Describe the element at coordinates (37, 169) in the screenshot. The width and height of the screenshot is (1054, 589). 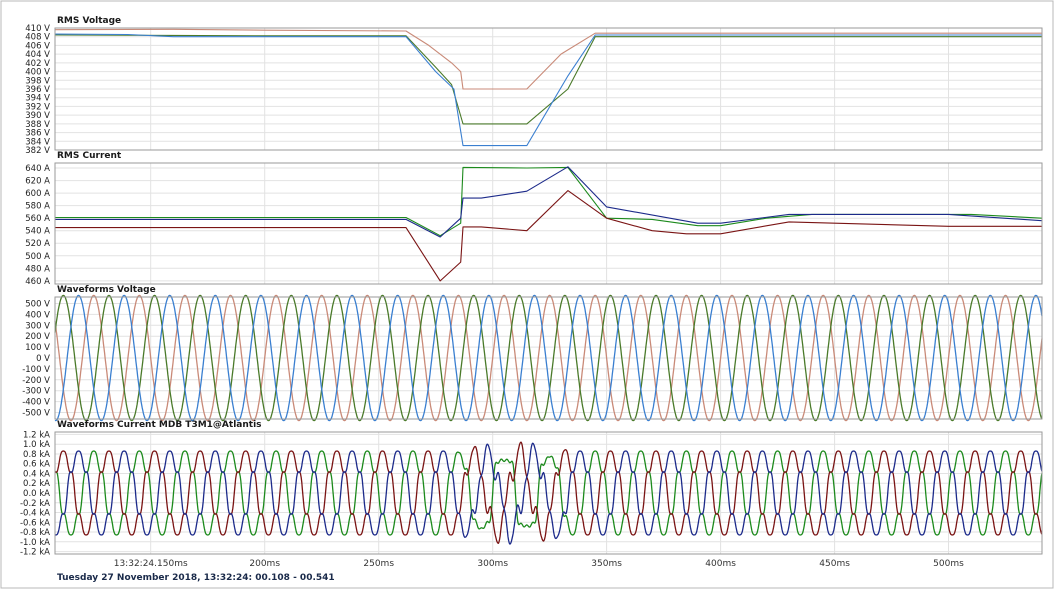
I see `rms-current-y-tick-label: 640 A` at that location.